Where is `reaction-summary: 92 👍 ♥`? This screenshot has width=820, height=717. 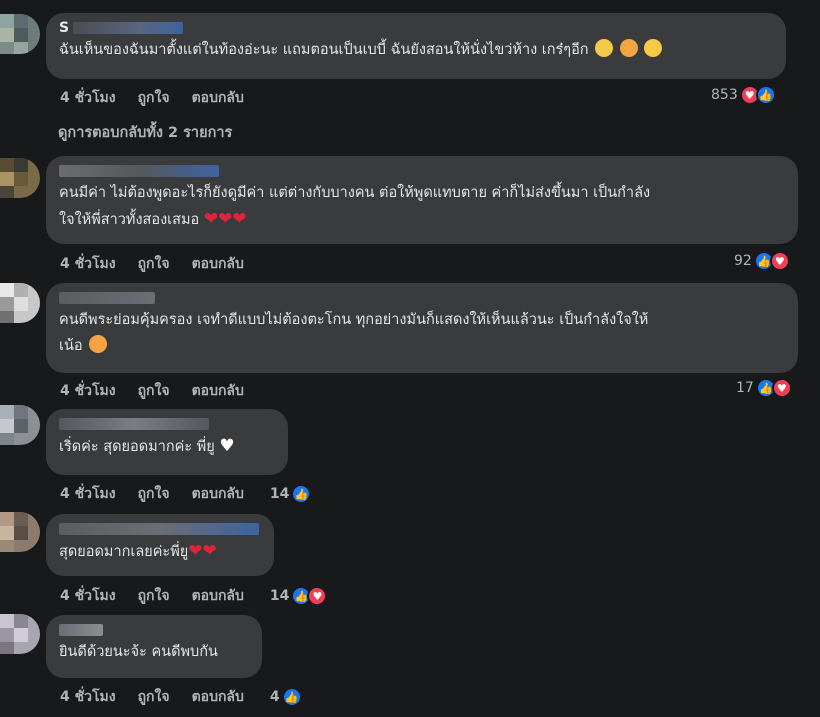 reaction-summary: 92 👍 ♥ is located at coordinates (762, 261).